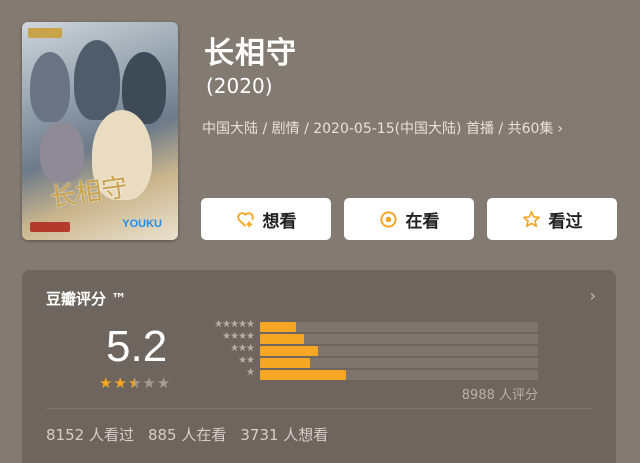  Describe the element at coordinates (250, 372) in the screenshot. I see `distribution-stars: ★` at that location.